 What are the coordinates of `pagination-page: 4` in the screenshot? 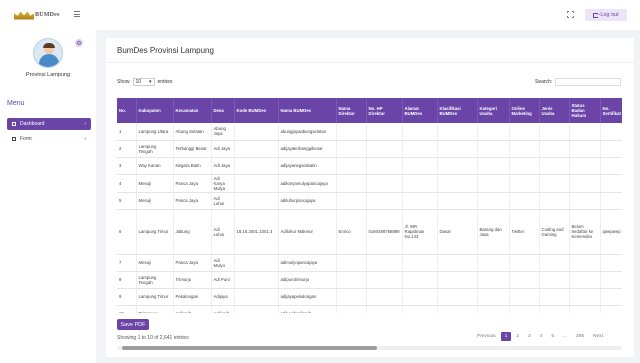 It's located at (541, 336).